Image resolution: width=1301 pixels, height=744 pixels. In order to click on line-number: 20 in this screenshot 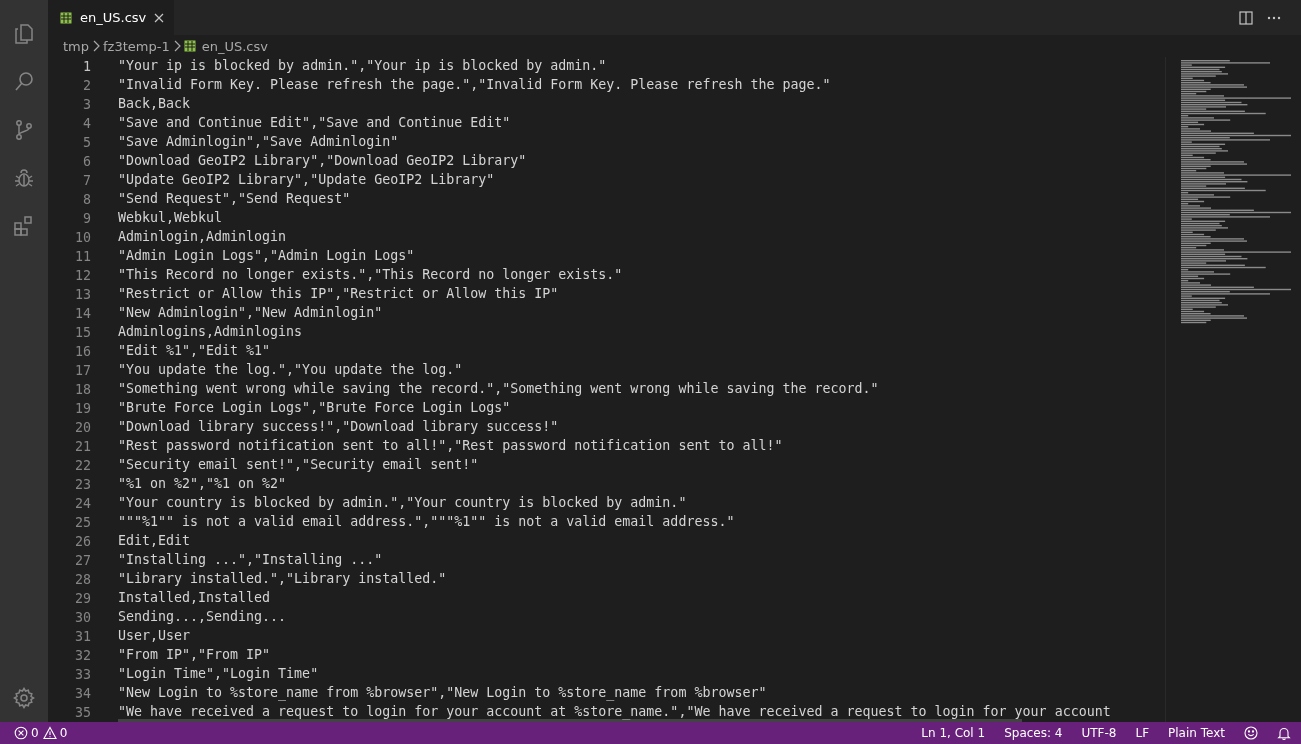, I will do `click(82, 428)`.